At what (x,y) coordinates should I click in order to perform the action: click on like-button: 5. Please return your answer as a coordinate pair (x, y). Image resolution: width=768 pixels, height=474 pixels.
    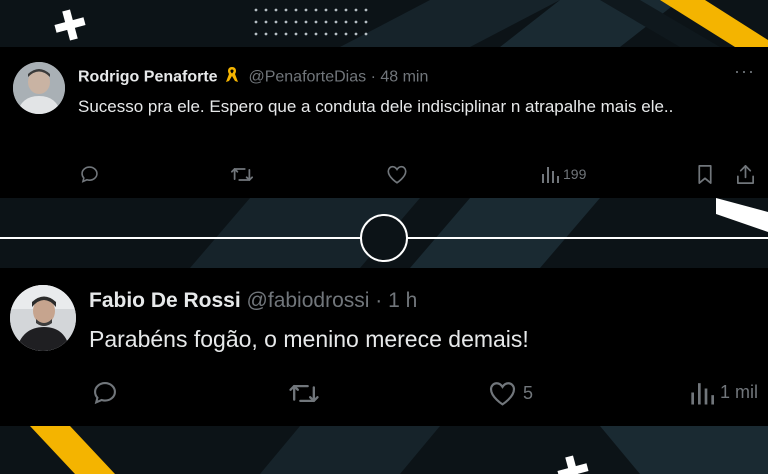
    Looking at the image, I should click on (510, 393).